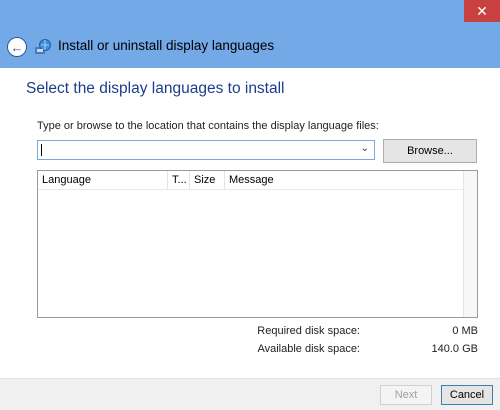 This screenshot has width=500, height=410. Describe the element at coordinates (207, 180) in the screenshot. I see `column-header-size: Size` at that location.